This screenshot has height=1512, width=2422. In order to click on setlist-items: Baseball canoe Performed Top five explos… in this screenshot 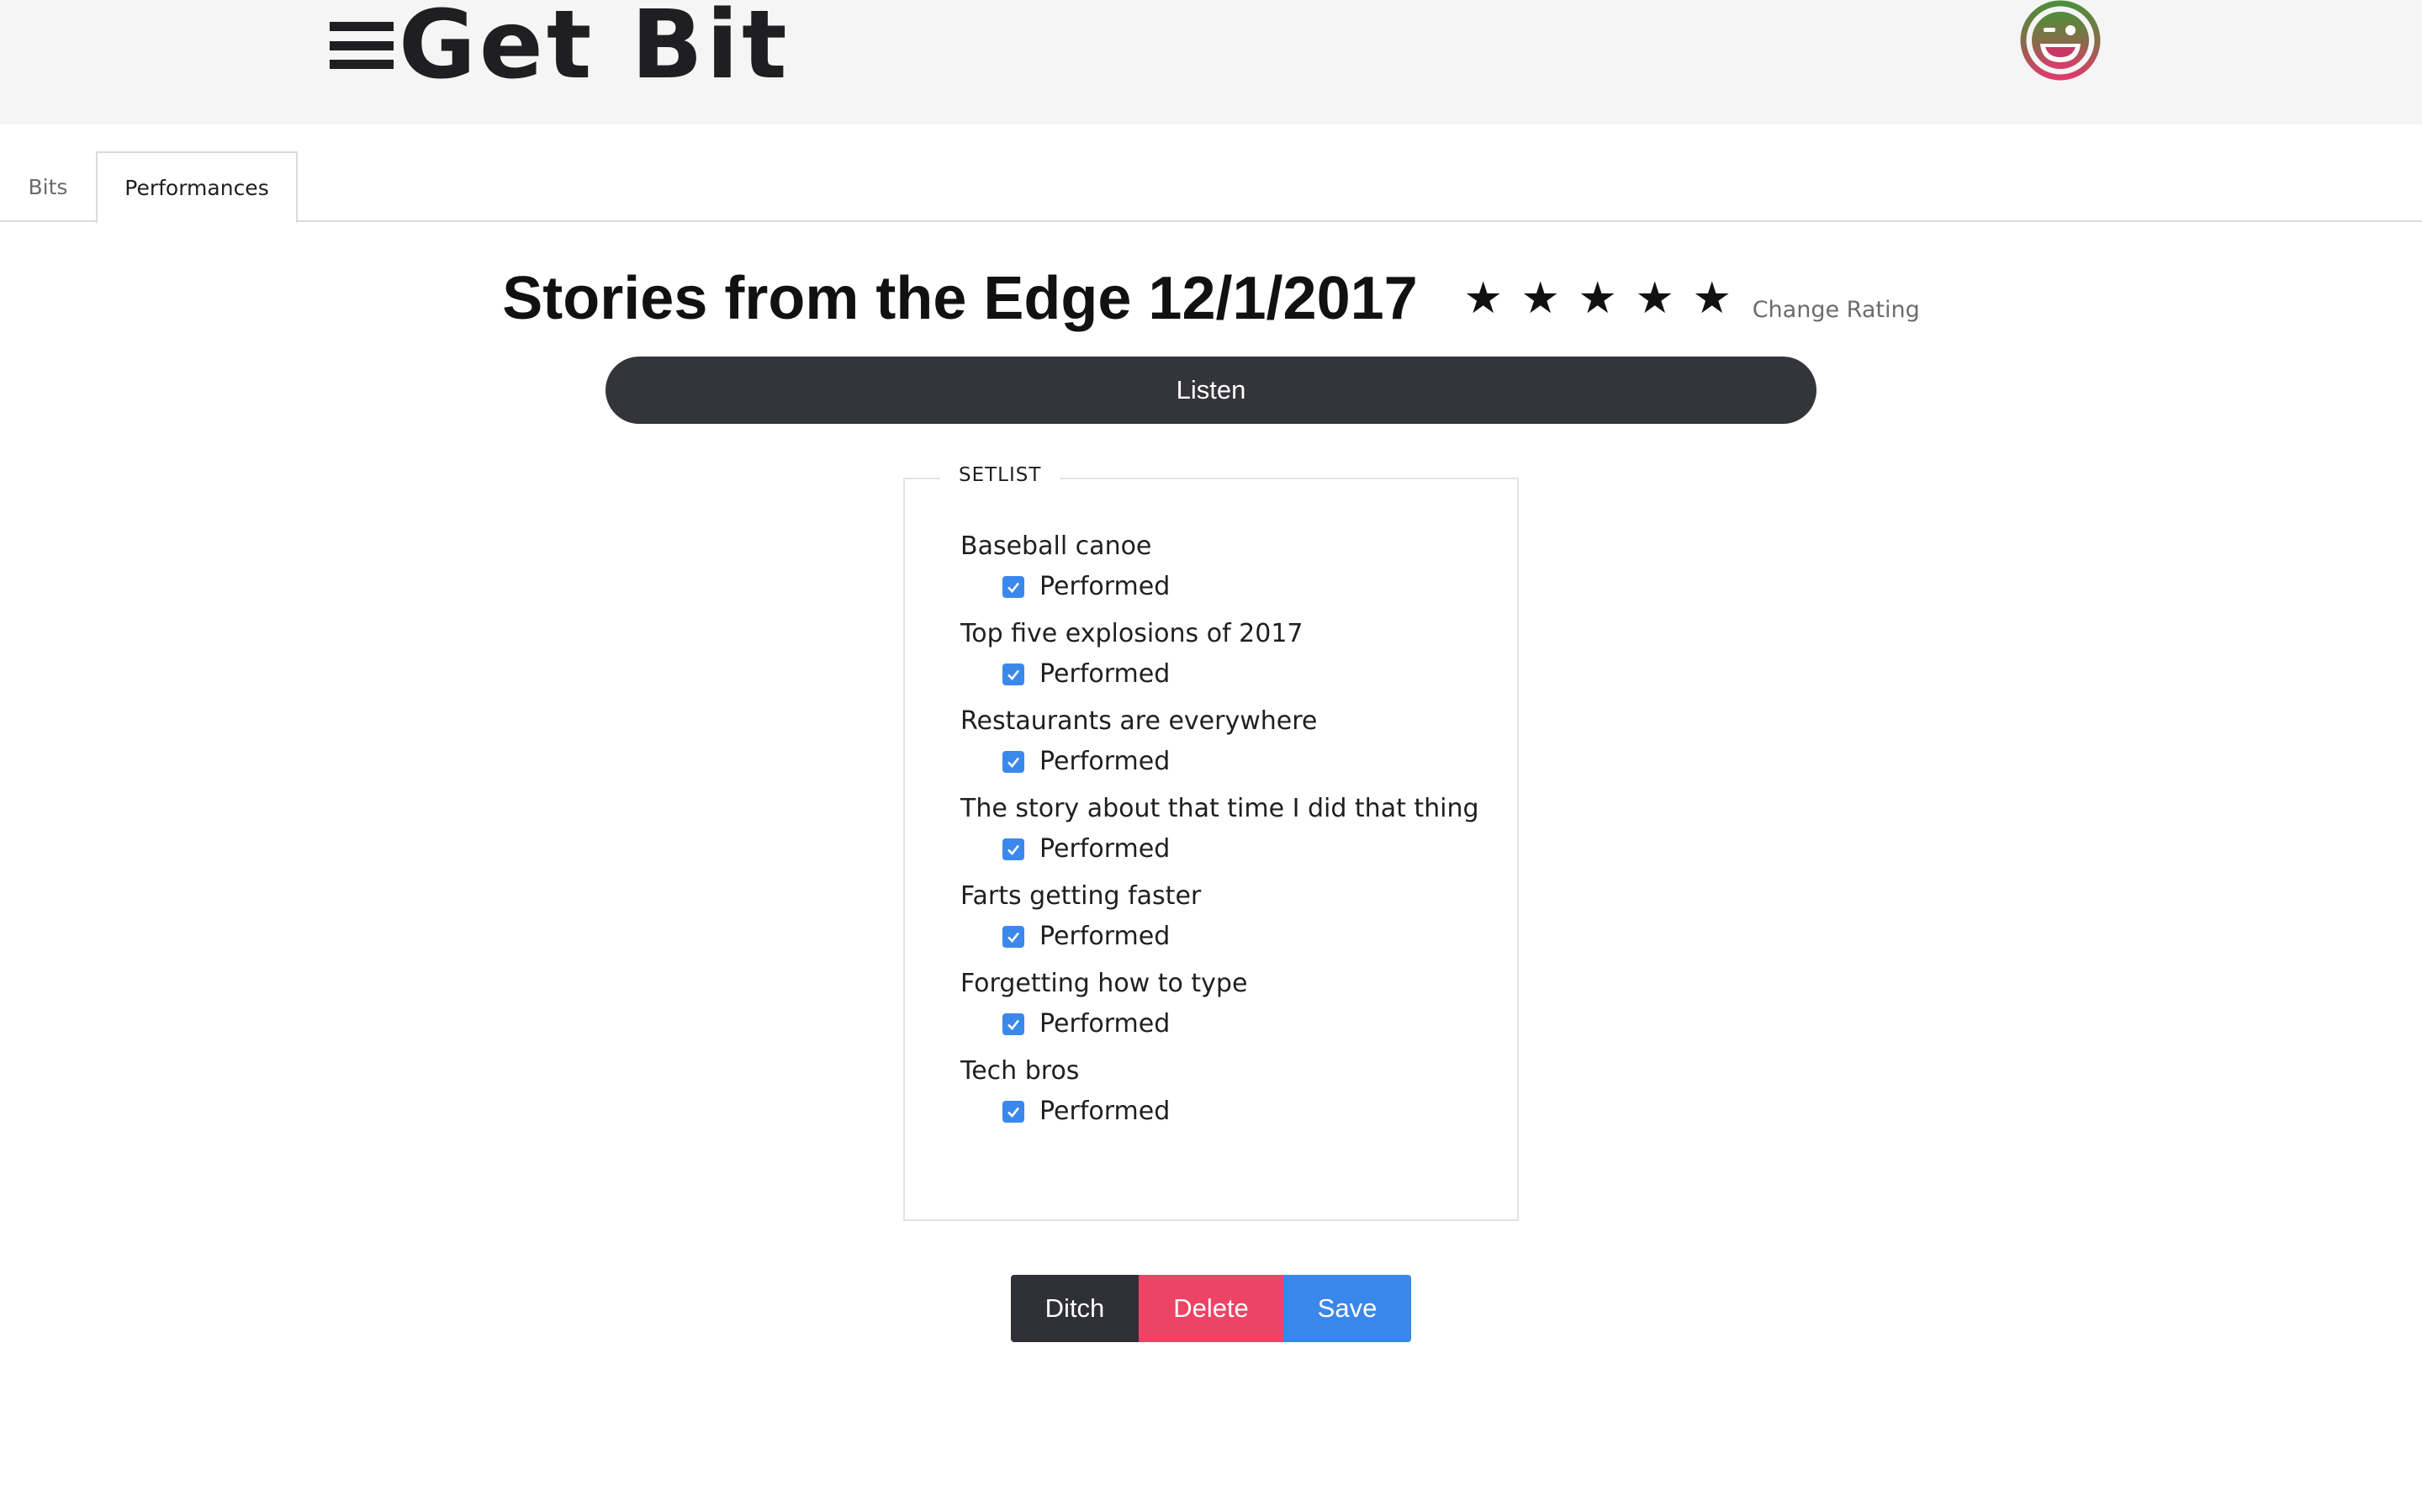, I will do `click(1230, 837)`.